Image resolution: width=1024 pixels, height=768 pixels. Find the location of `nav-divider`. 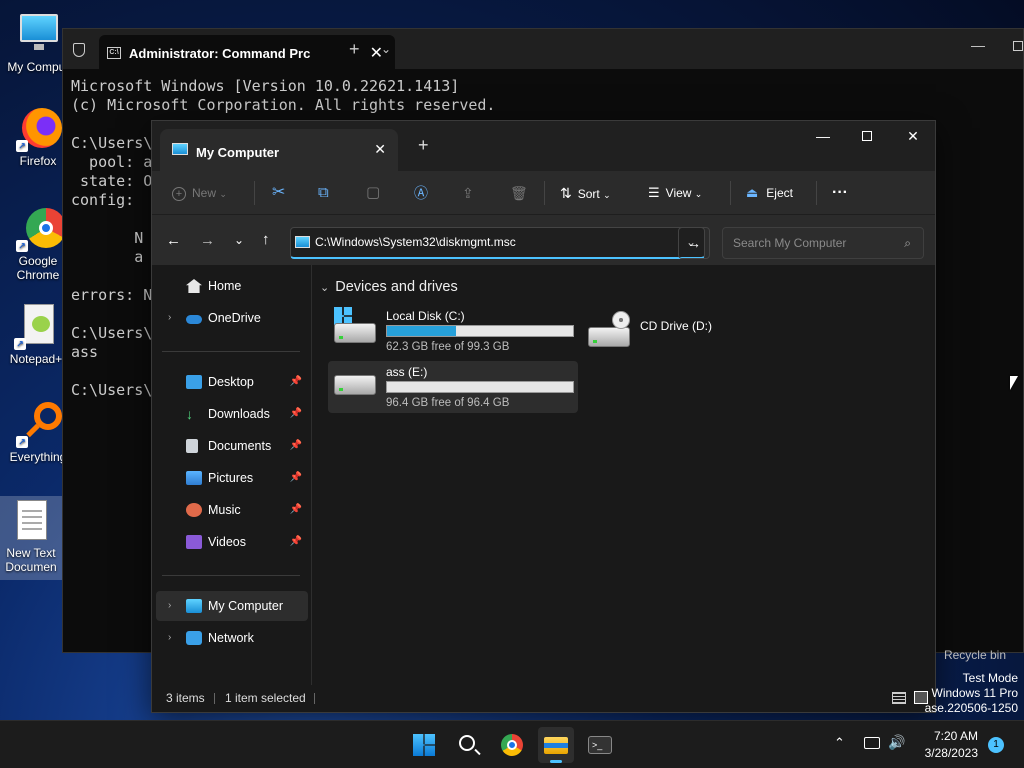

nav-divider is located at coordinates (231, 351).